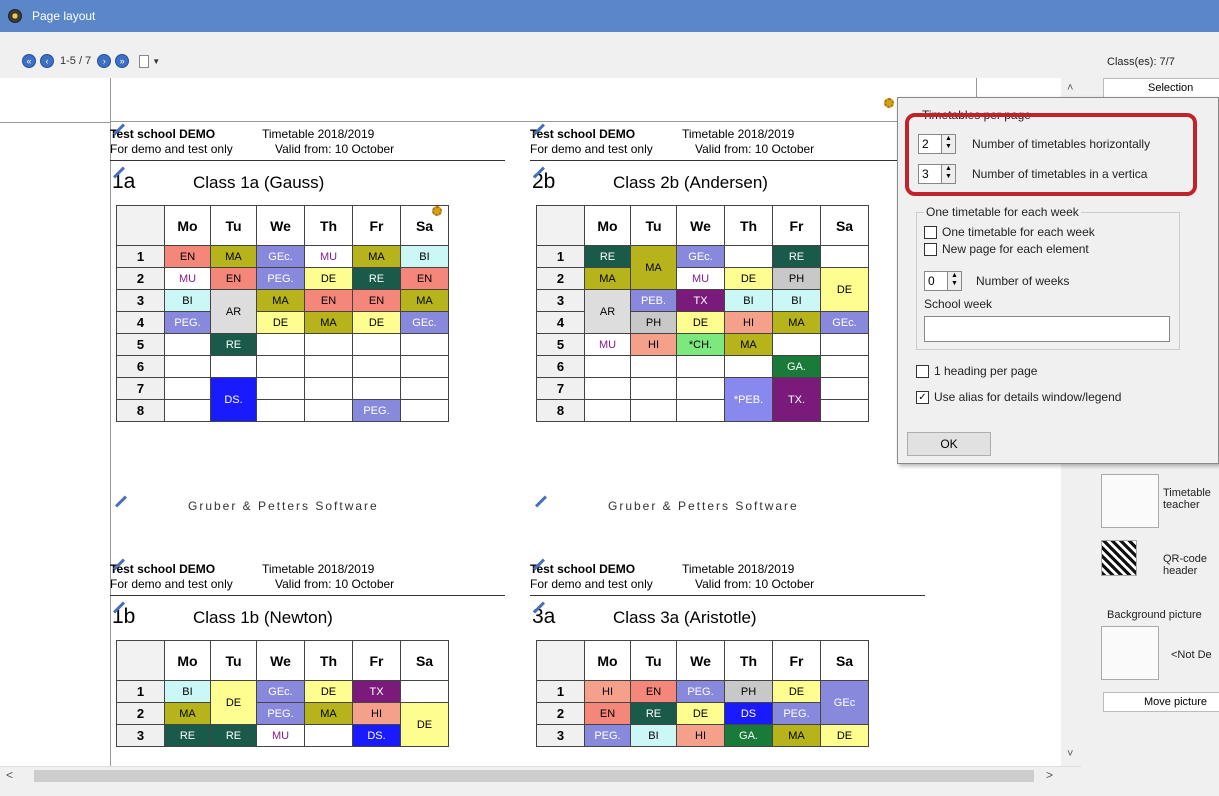 The width and height of the screenshot is (1219, 796). What do you see at coordinates (954, 281) in the screenshot?
I see `stepper-arrows-icon: ▲ ▼` at bounding box center [954, 281].